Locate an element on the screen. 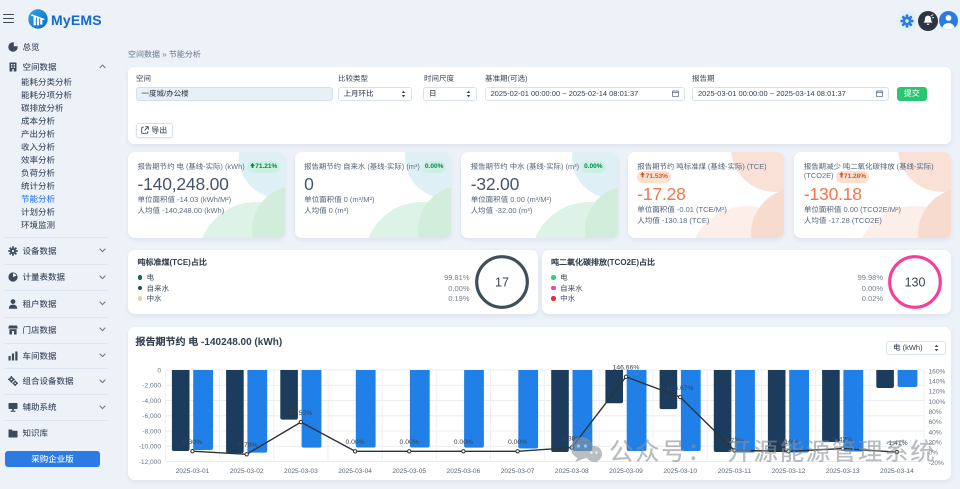 This screenshot has height=489, width=960. svg-text: 2025-03-09 is located at coordinates (626, 471).